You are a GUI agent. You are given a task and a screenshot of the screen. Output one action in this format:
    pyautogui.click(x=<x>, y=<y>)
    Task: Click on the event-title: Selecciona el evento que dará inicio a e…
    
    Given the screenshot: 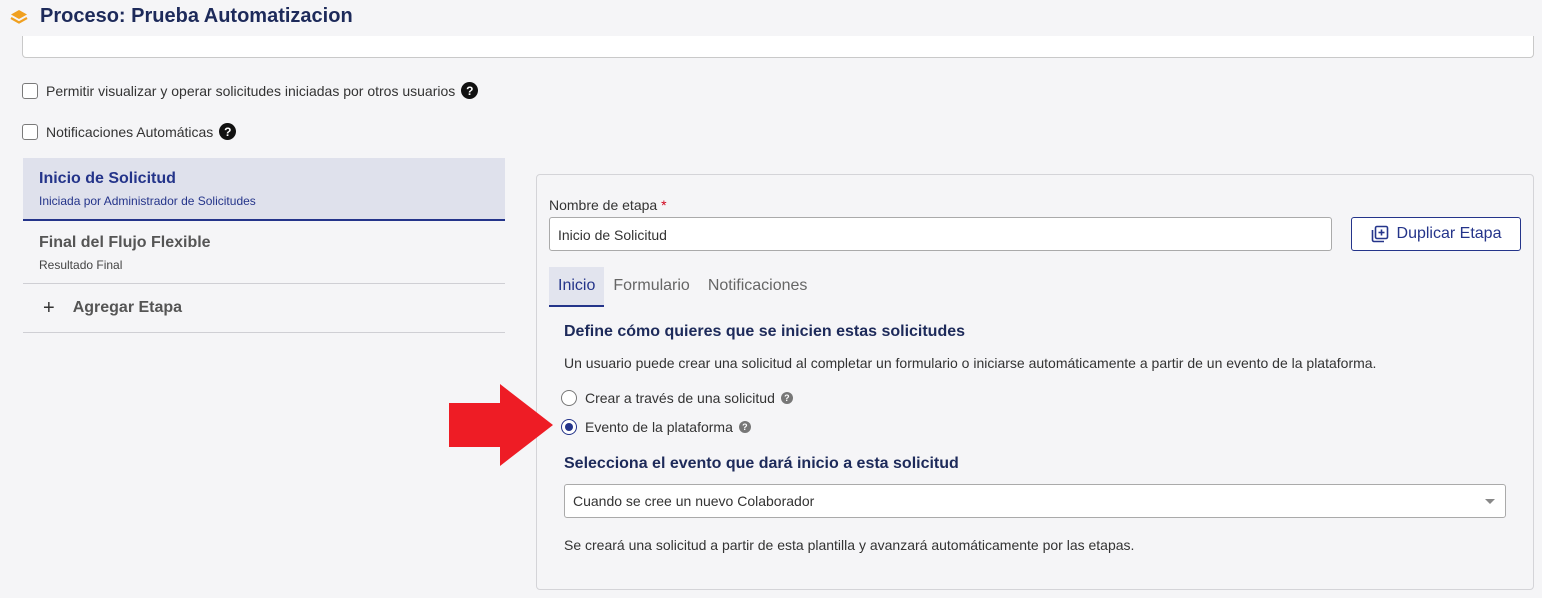 What is the action you would take?
    pyautogui.click(x=761, y=463)
    